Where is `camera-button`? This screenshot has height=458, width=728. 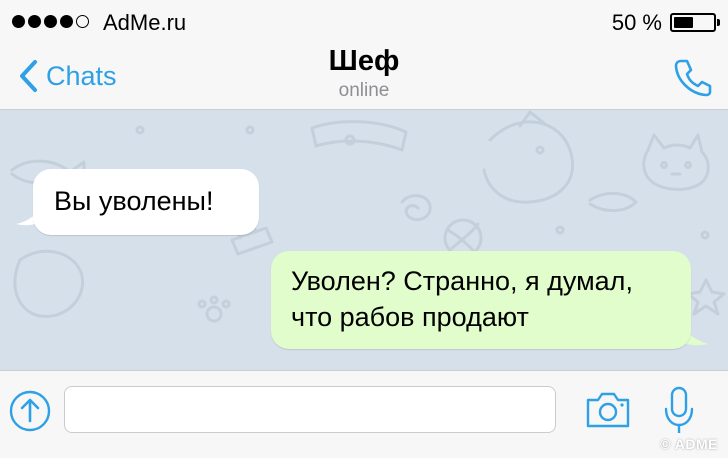 camera-button is located at coordinates (608, 410).